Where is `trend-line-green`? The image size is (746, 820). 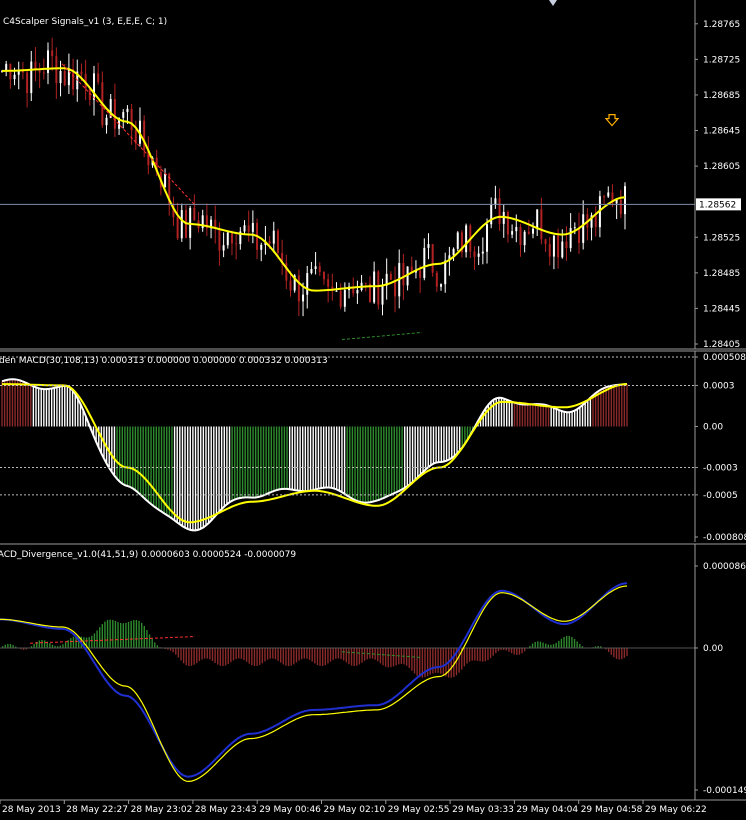
trend-line-green is located at coordinates (382, 336).